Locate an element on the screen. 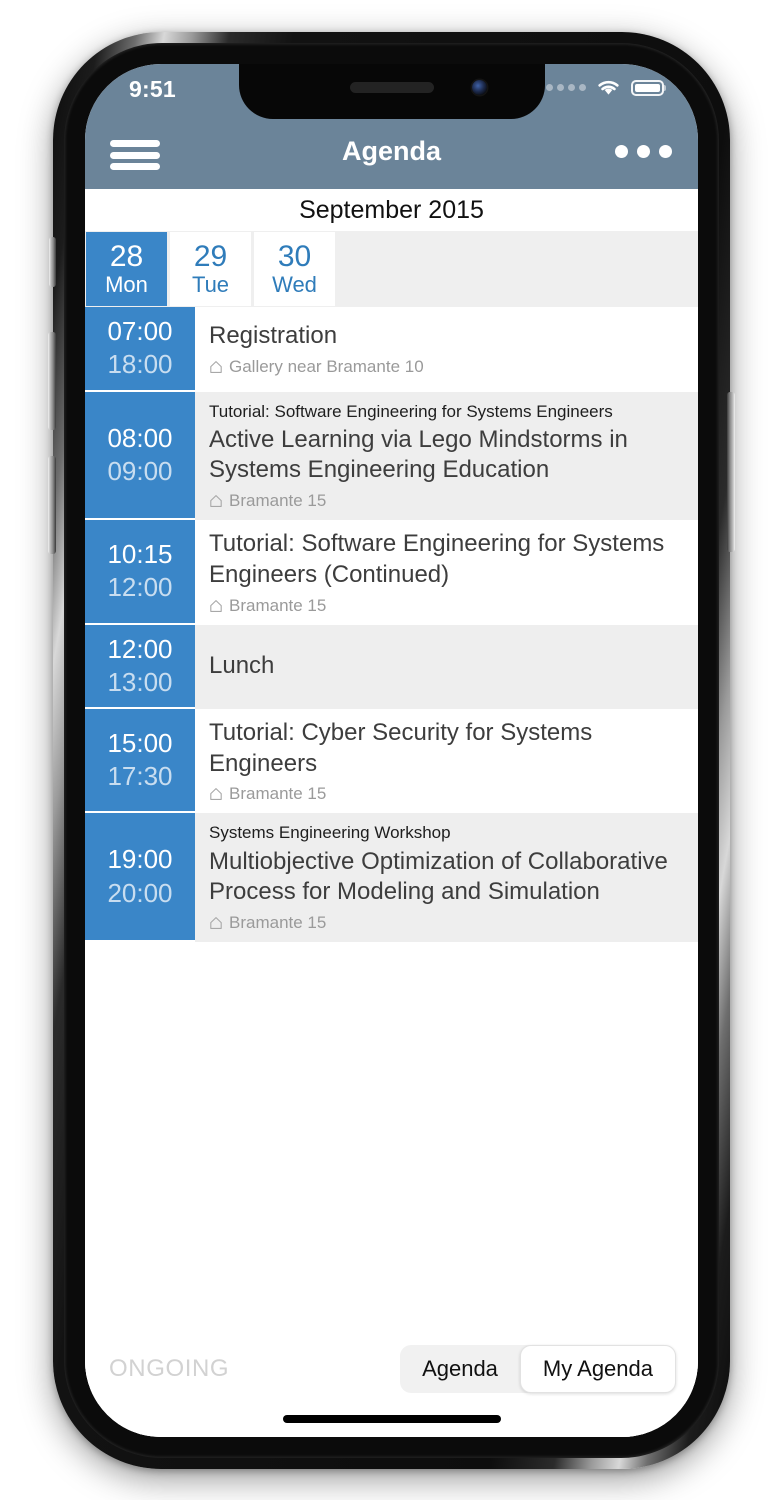 The height and width of the screenshot is (1500, 783). date-tab-weekday: Mon is located at coordinates (126, 285).